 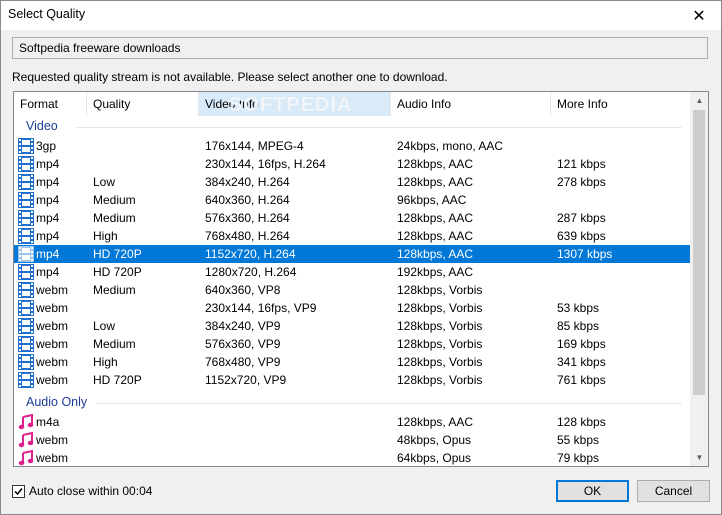 I want to click on video-info-cell: 1152x720, VP9, so click(x=246, y=380).